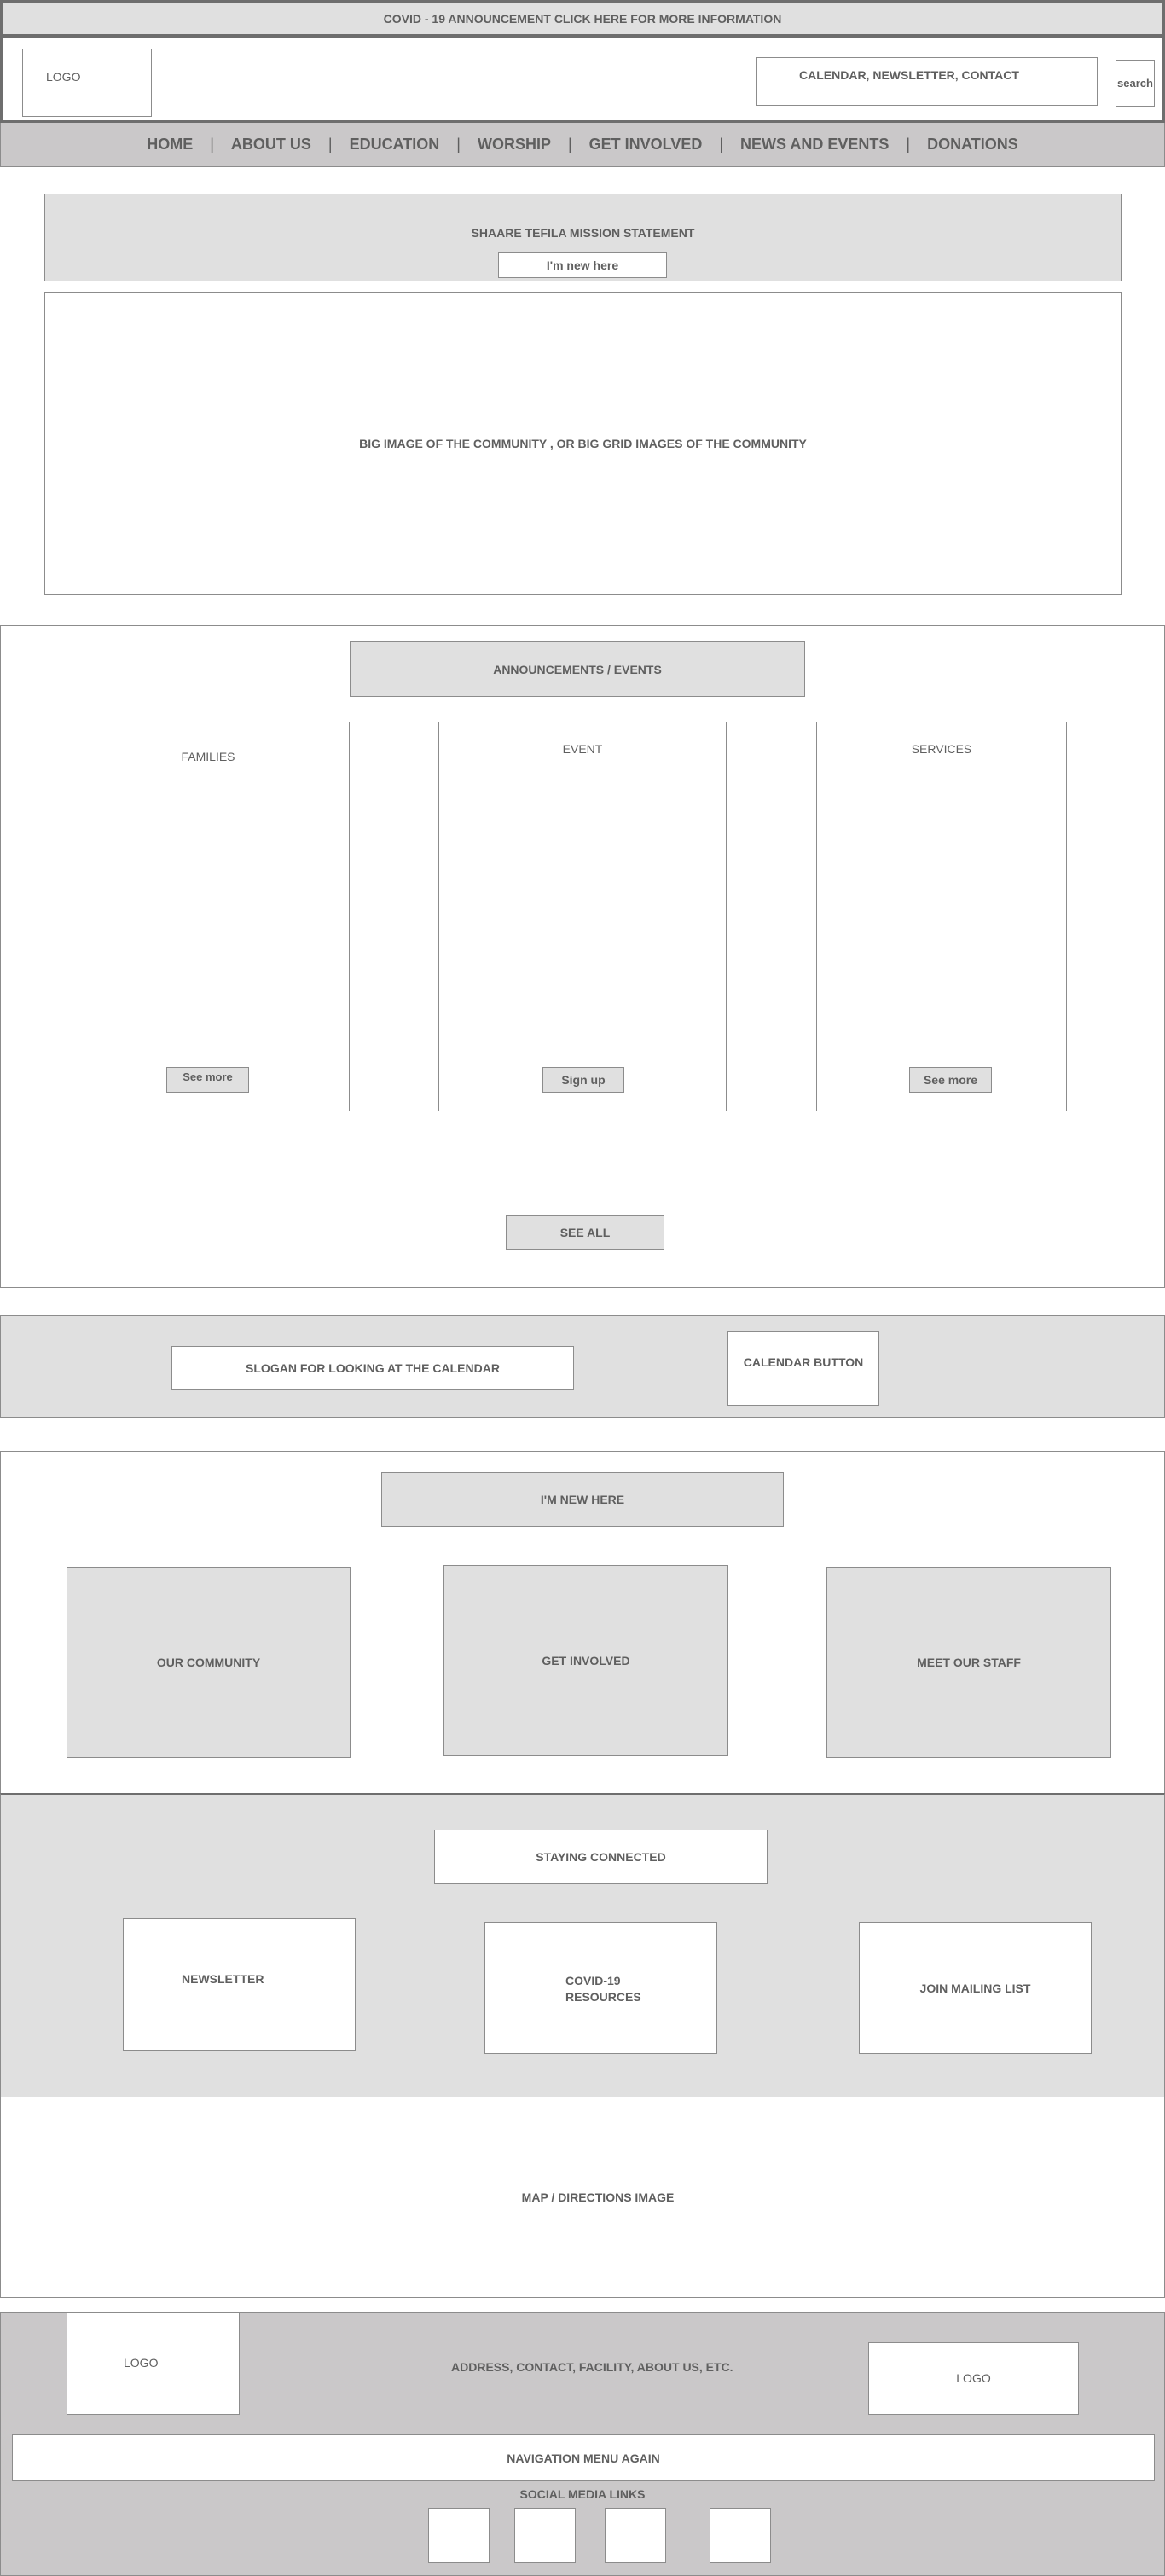 The height and width of the screenshot is (2576, 1165). I want to click on see-all-button-label: SEE ALL, so click(585, 1232).